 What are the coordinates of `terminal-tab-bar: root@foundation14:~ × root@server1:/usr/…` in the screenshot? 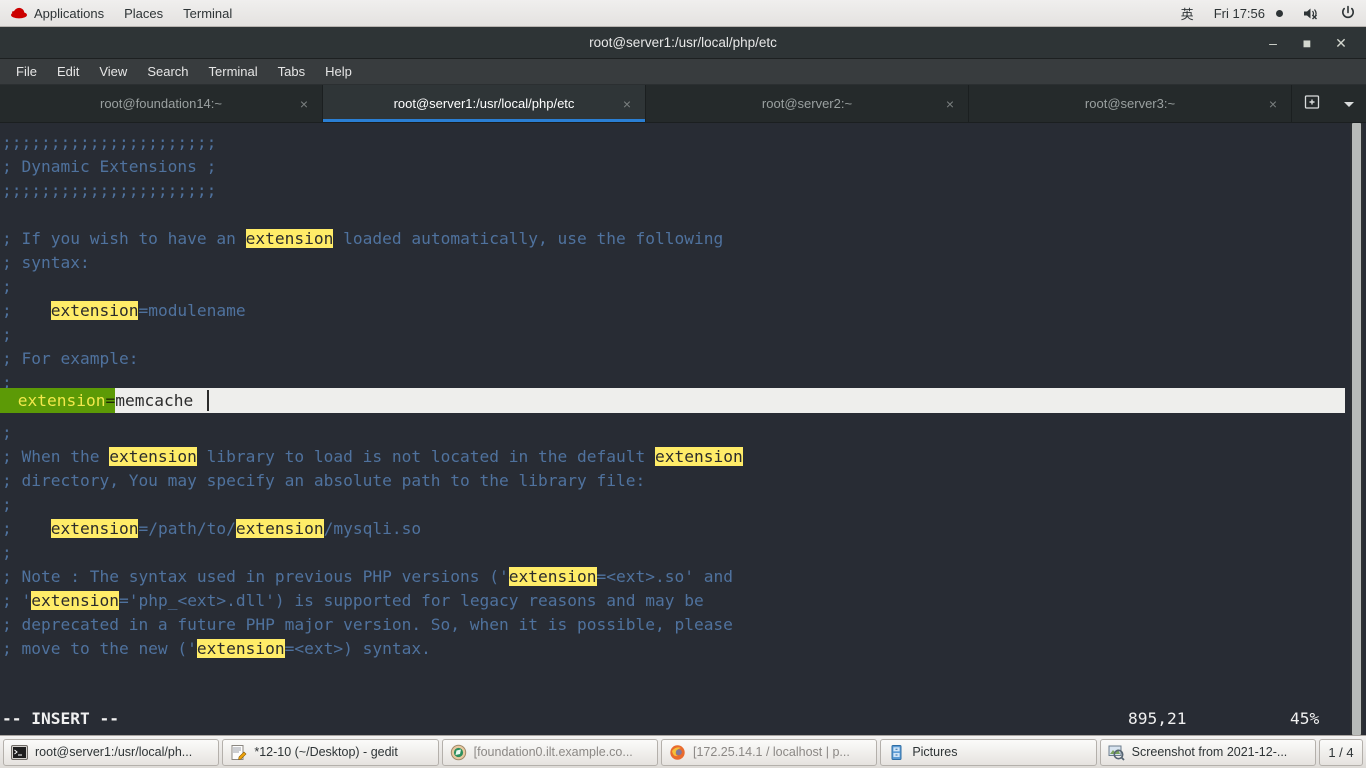 It's located at (683, 104).